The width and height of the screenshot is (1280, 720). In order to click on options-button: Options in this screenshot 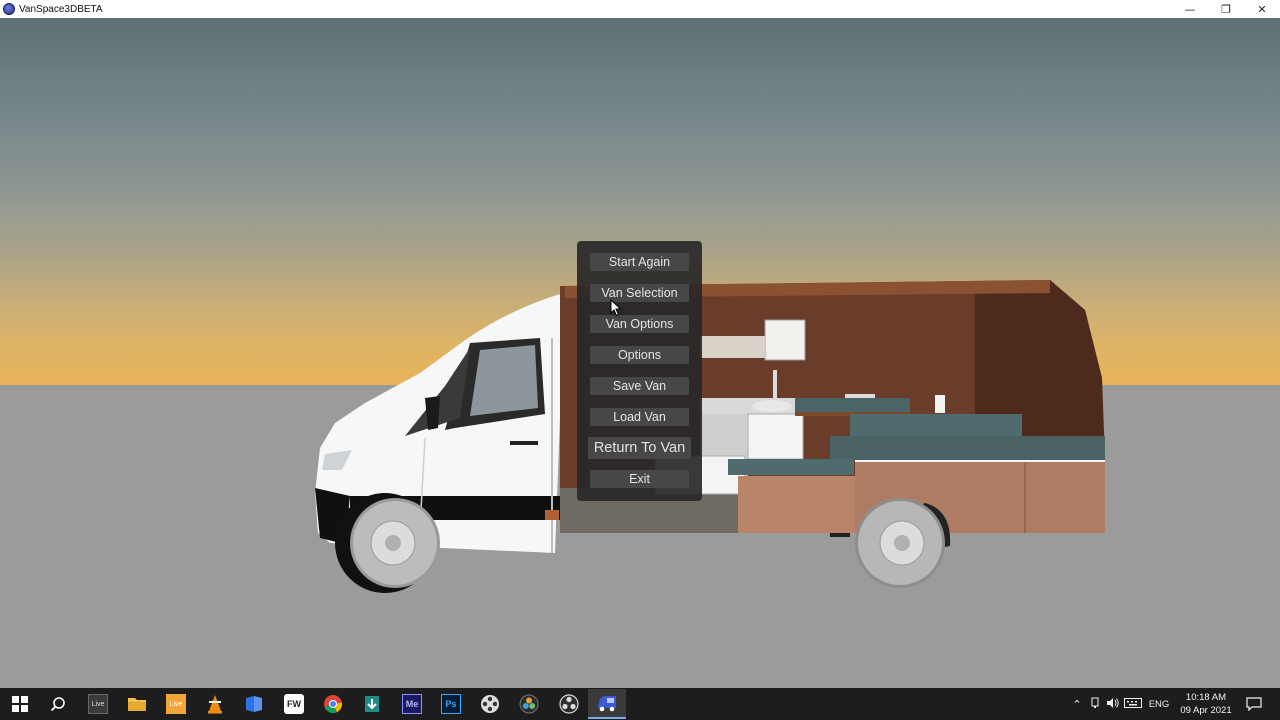, I will do `click(639, 355)`.